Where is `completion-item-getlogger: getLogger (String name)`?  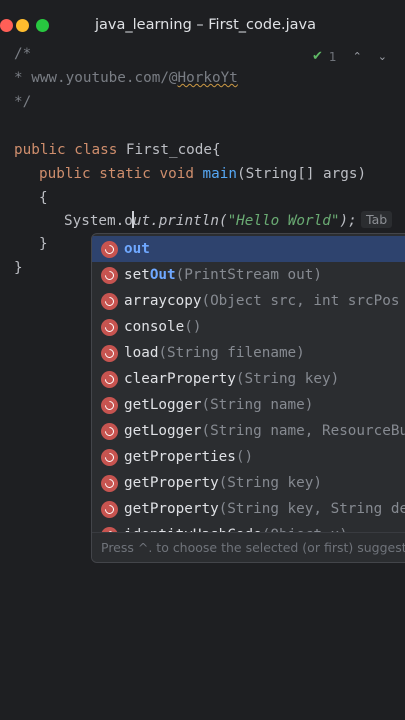 completion-item-getlogger: getLogger (String name) is located at coordinates (248, 405).